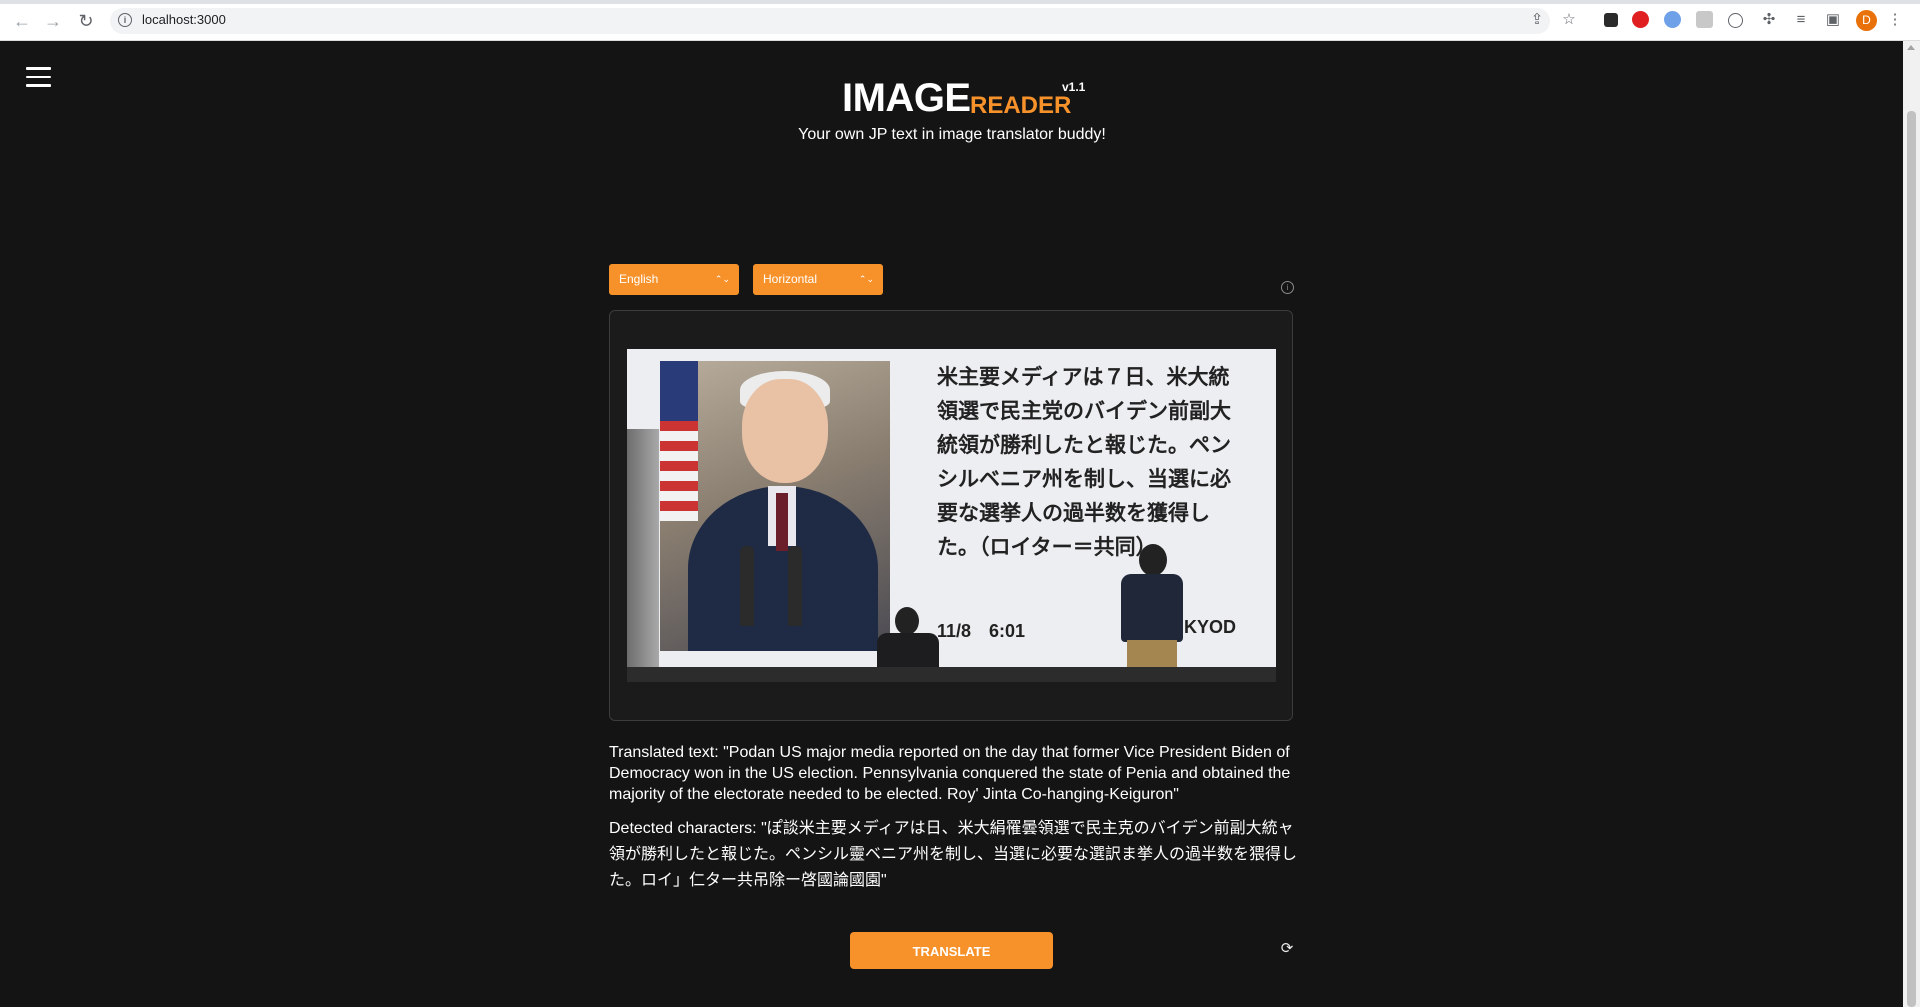 This screenshot has height=1007, width=1920. I want to click on logo-image-text: IMAGE, so click(906, 98).